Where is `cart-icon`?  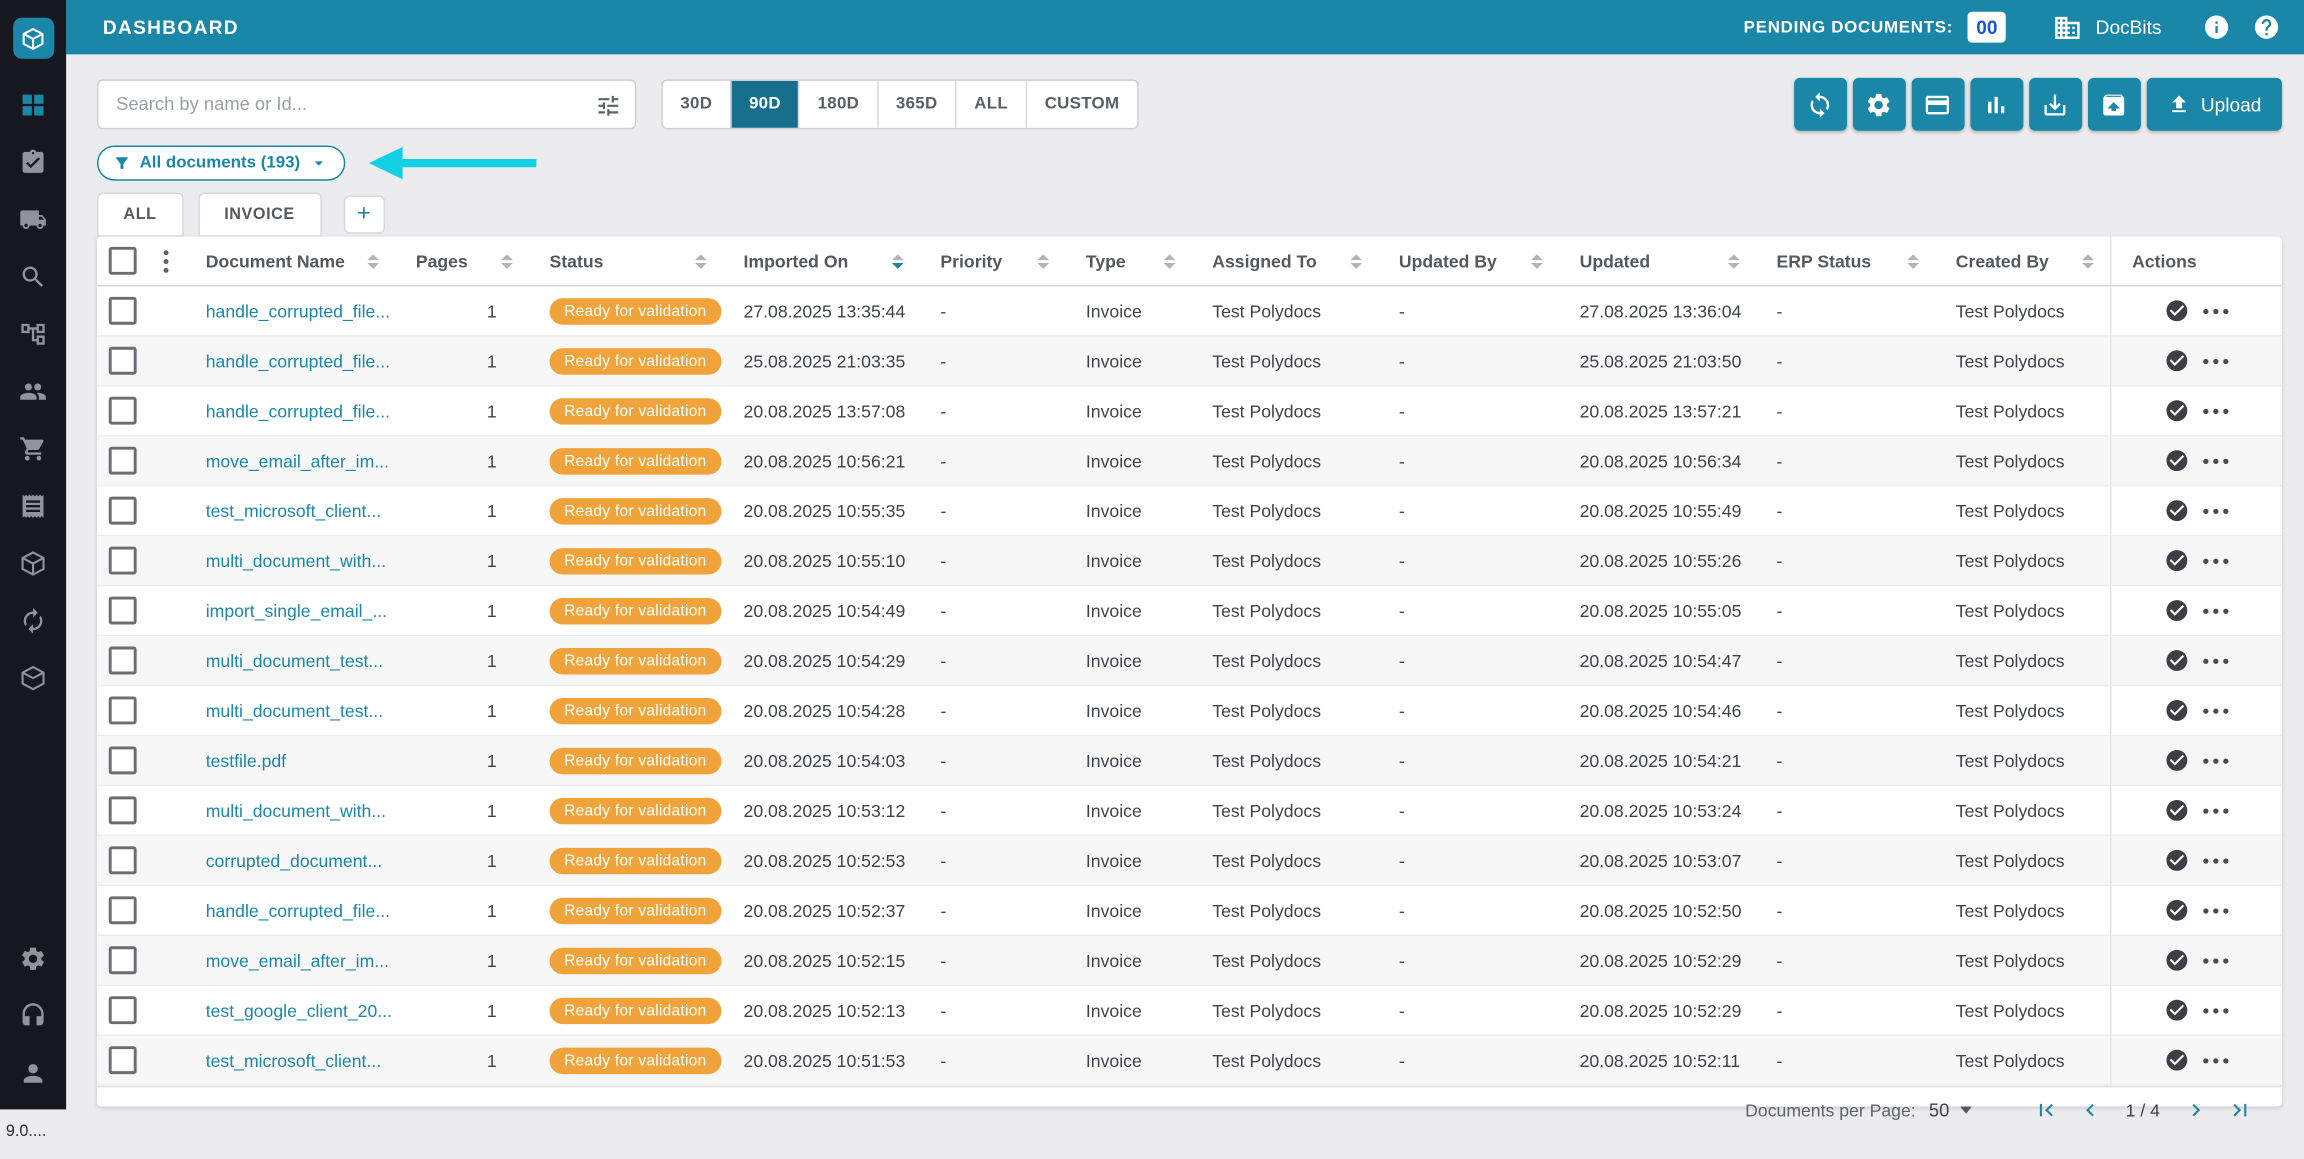
cart-icon is located at coordinates (33, 448).